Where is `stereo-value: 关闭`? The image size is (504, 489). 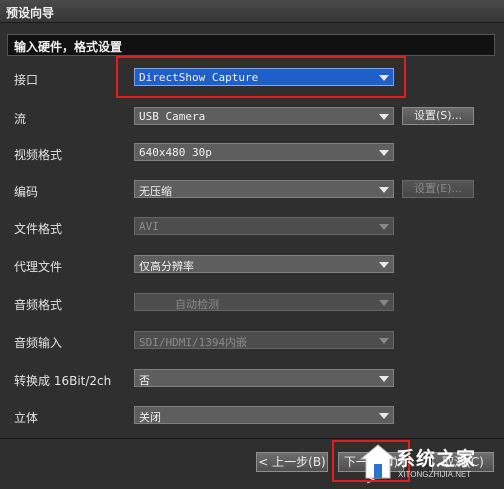 stereo-value: 关闭 is located at coordinates (150, 417).